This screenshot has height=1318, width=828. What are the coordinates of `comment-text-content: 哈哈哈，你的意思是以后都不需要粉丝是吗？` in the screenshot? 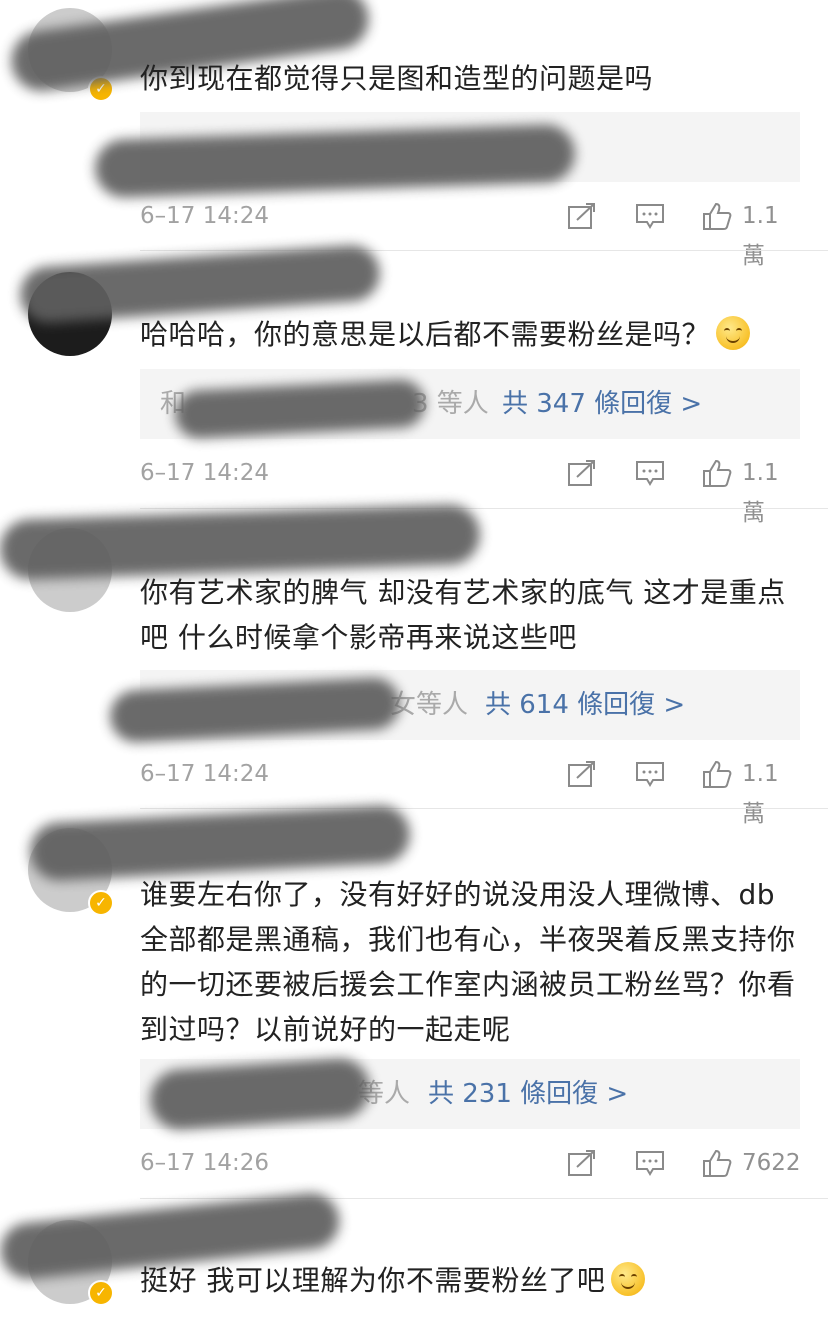 It's located at (425, 334).